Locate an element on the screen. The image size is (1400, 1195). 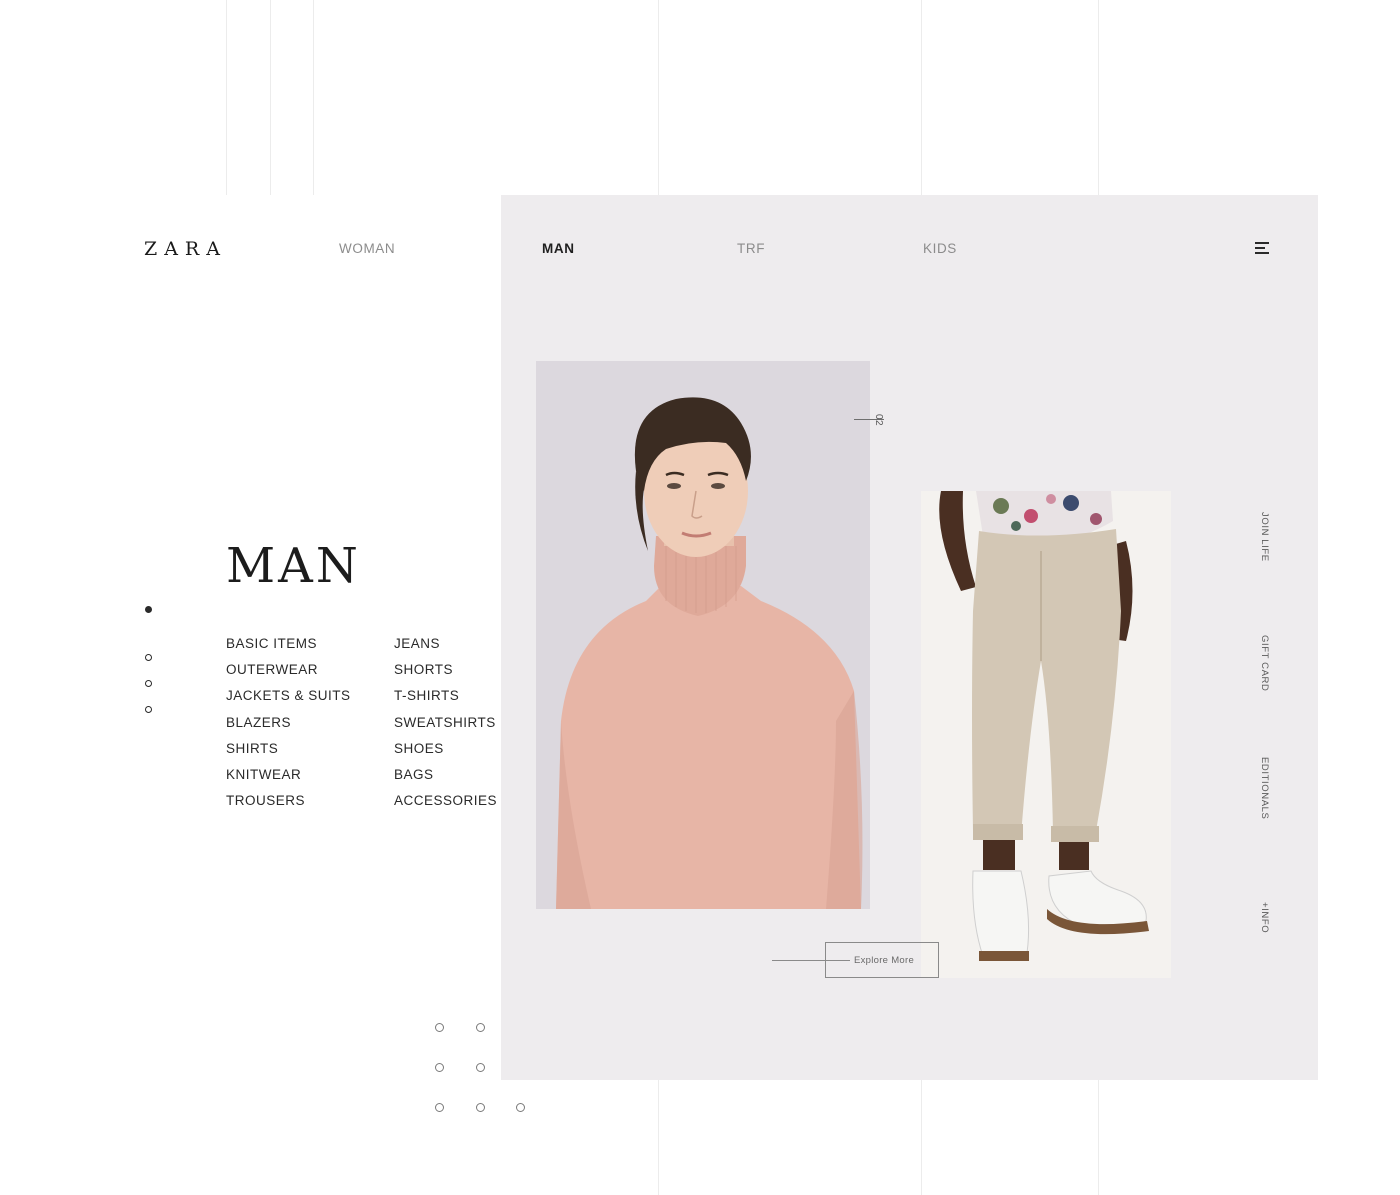
side-link-info: +INFO is located at coordinates (1264, 917).